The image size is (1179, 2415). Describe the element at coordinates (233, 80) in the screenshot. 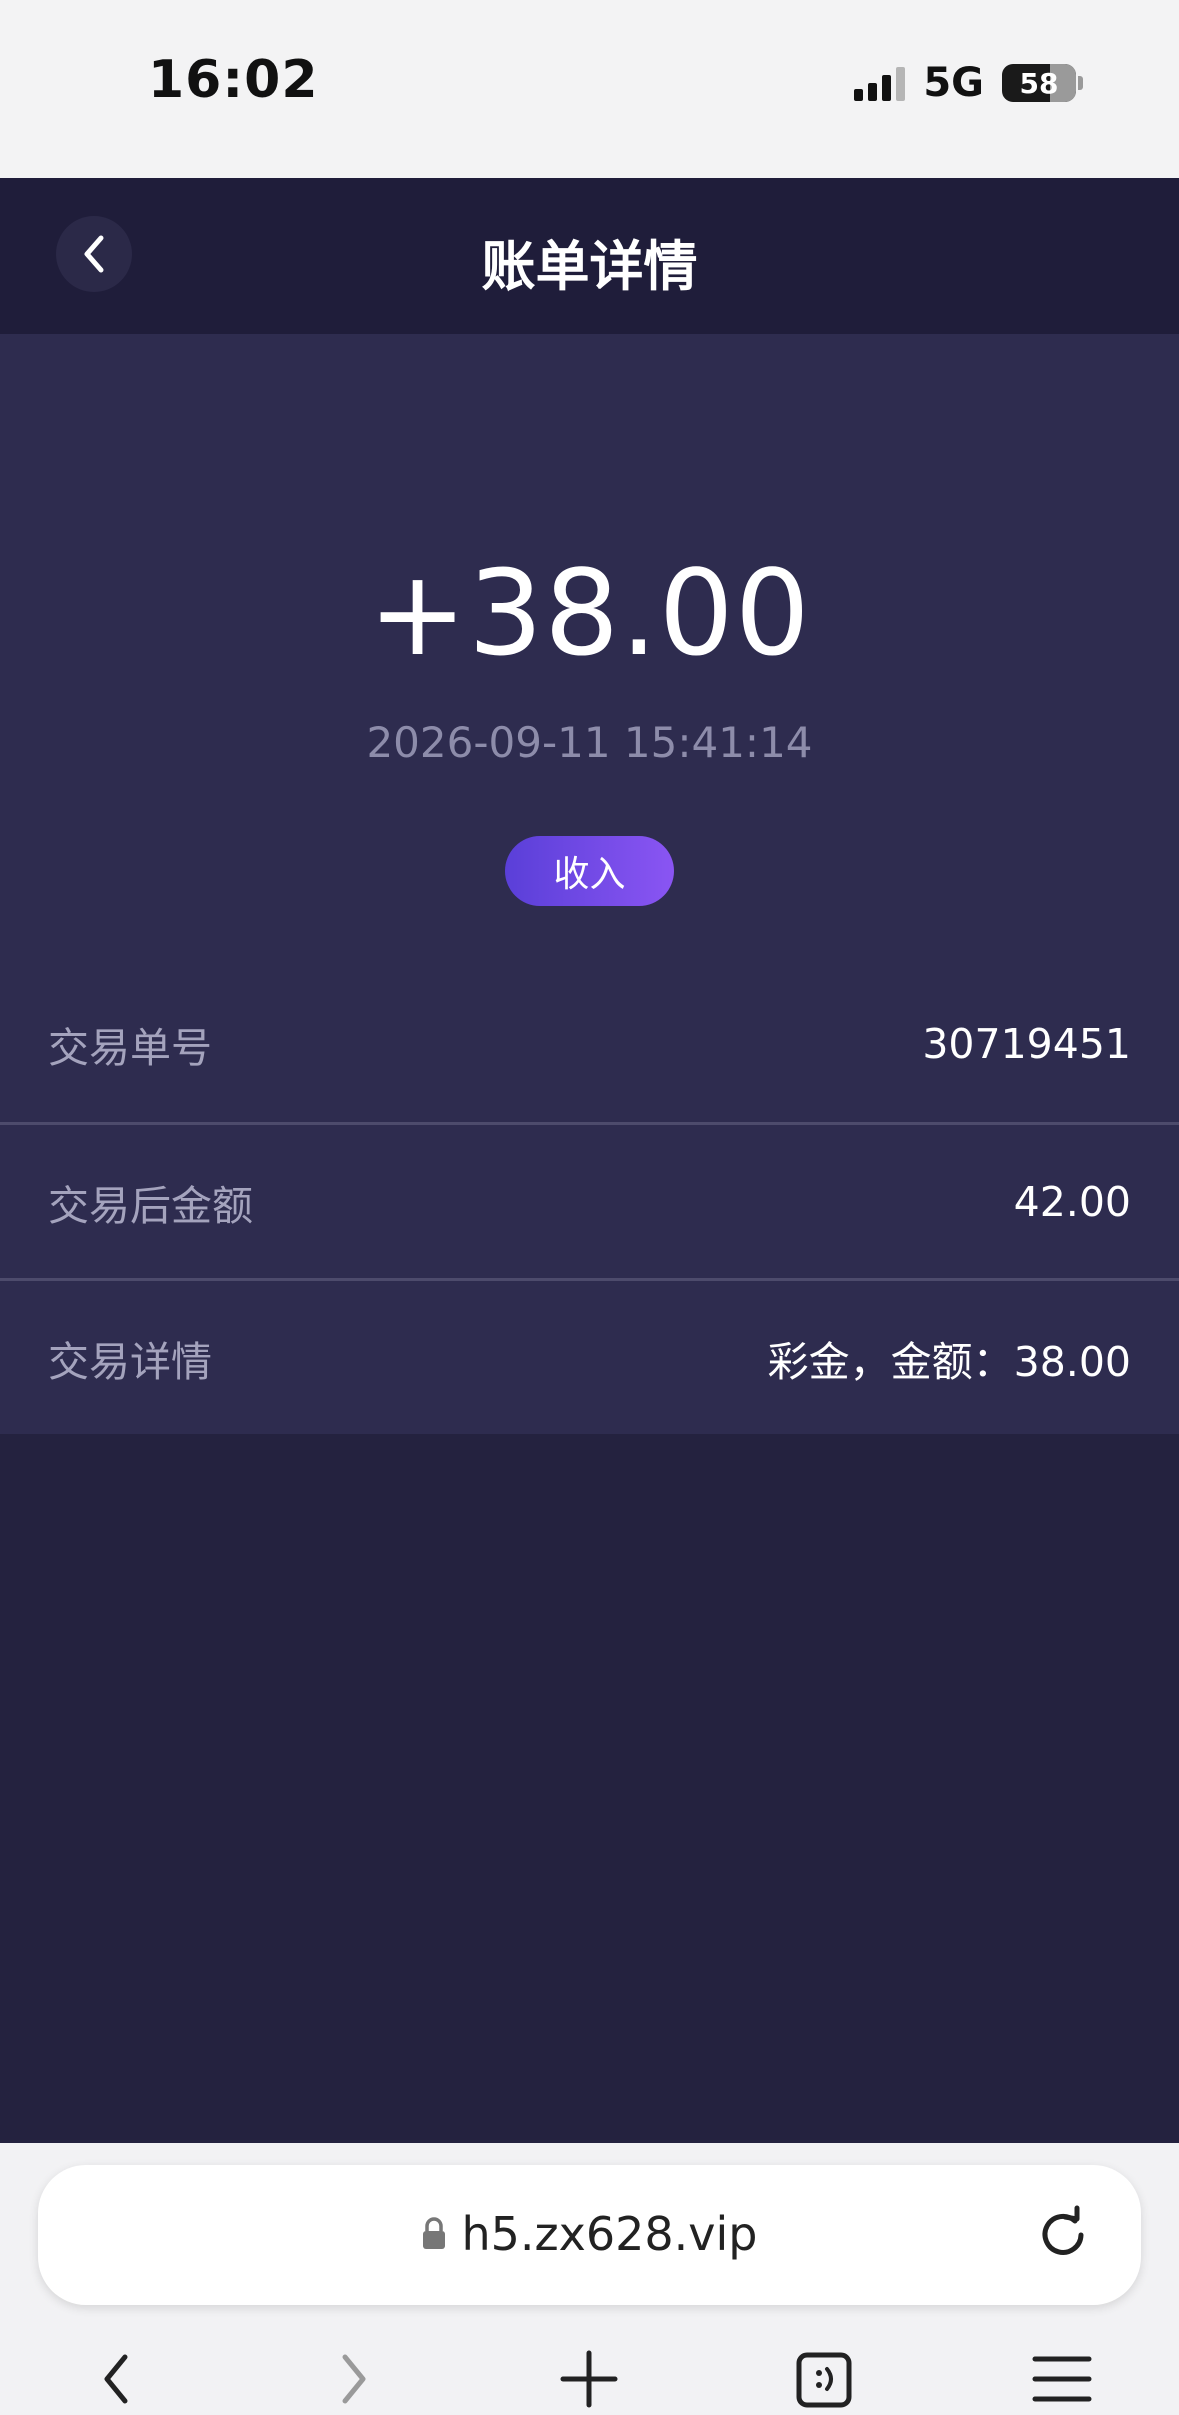

I see `status-time: 16:02` at that location.